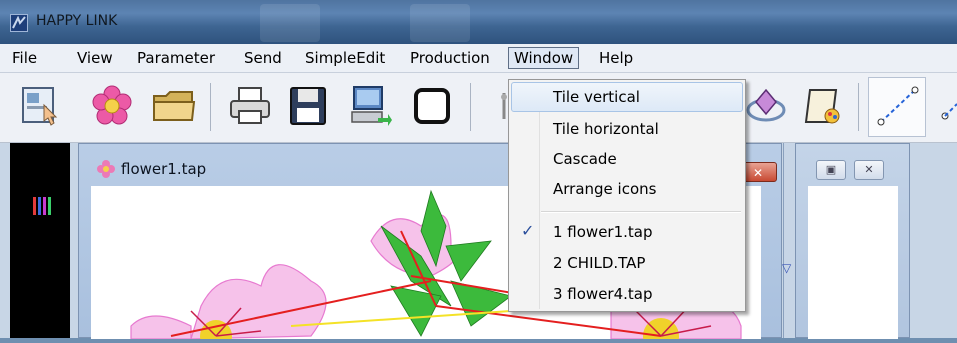 The width and height of the screenshot is (957, 343). What do you see at coordinates (478, 22) in the screenshot?
I see `title-bar: HAPPY LINK` at bounding box center [478, 22].